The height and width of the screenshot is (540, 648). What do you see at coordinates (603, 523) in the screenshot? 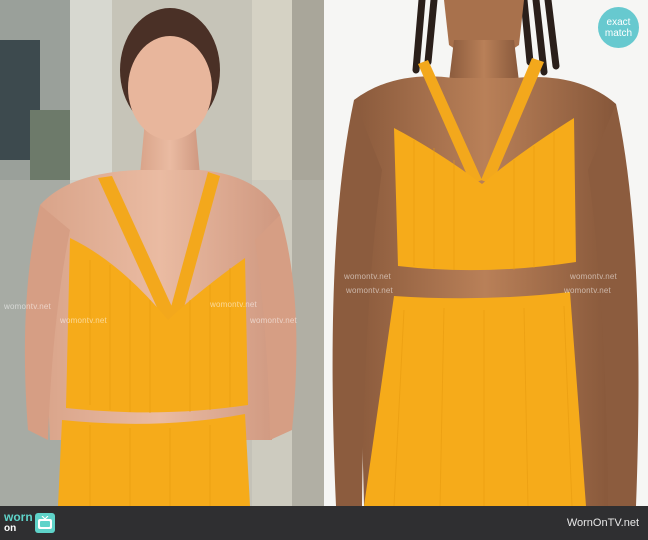
I see `site-name: WornOnTV.net` at bounding box center [603, 523].